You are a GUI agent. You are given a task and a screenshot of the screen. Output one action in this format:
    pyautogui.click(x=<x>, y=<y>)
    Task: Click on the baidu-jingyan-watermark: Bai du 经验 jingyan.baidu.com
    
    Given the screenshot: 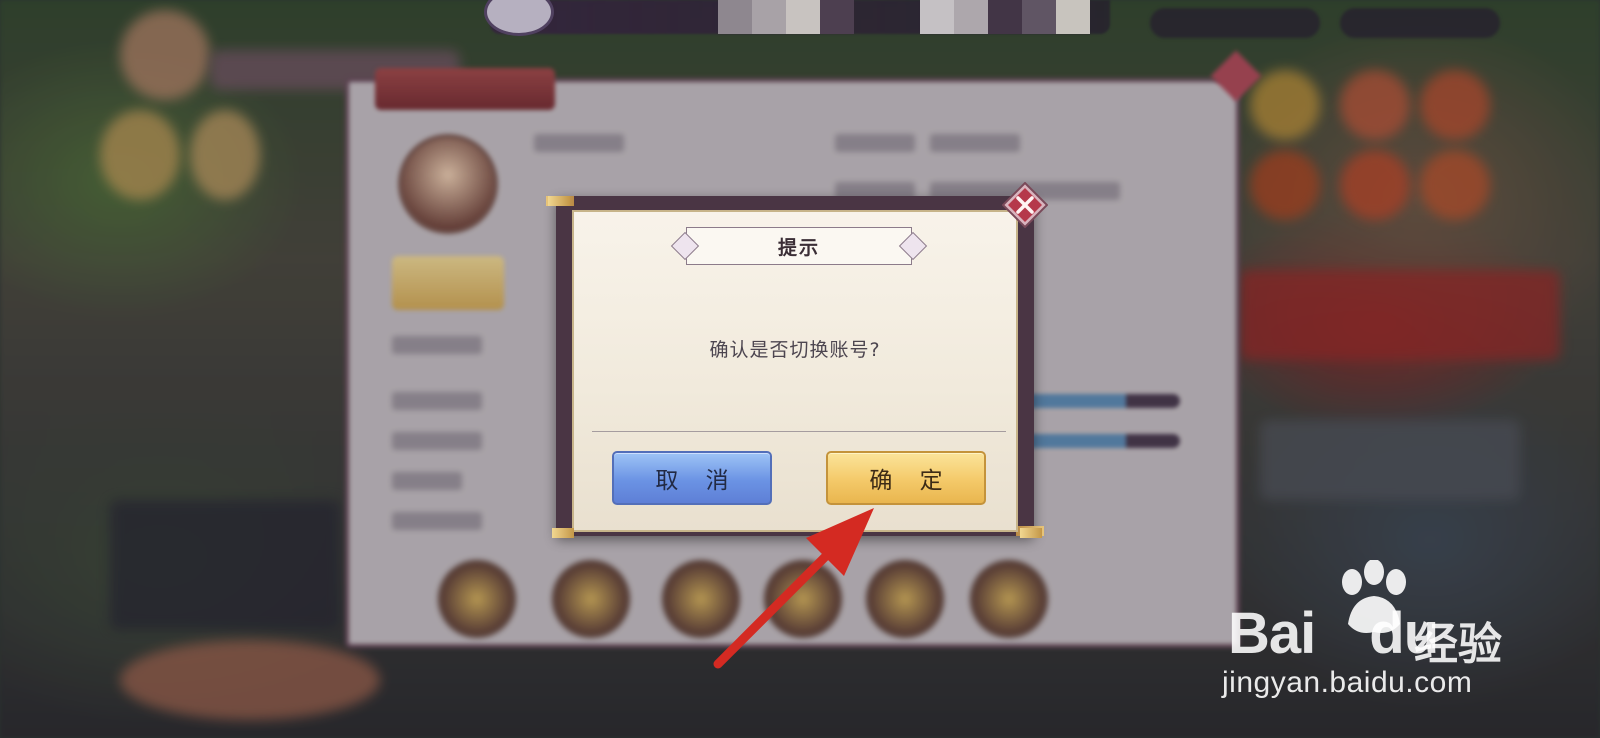 What is the action you would take?
    pyautogui.click(x=1375, y=630)
    